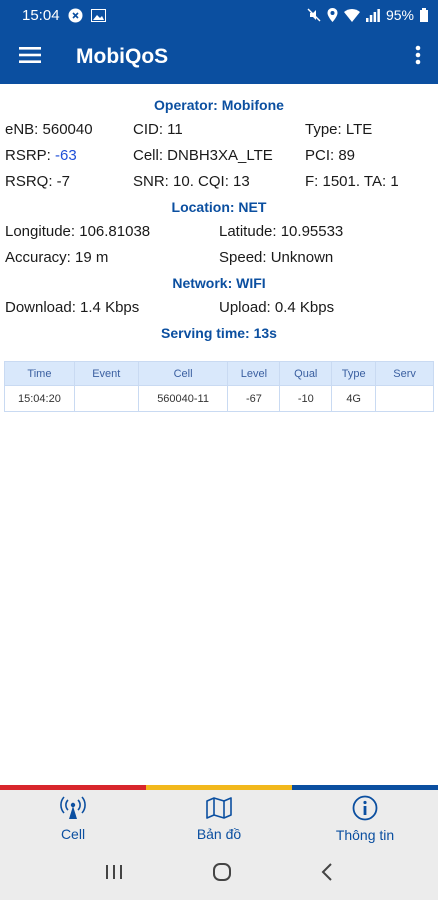  Describe the element at coordinates (219, 105) in the screenshot. I see `operator-title: Operator: Mobifone` at that location.